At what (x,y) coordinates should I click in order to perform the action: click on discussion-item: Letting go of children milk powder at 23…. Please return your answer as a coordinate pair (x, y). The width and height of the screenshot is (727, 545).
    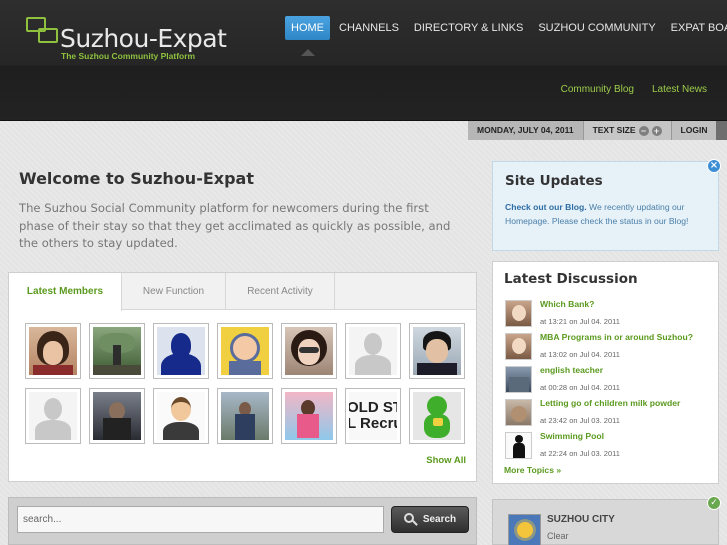
    Looking at the image, I should click on (610, 413).